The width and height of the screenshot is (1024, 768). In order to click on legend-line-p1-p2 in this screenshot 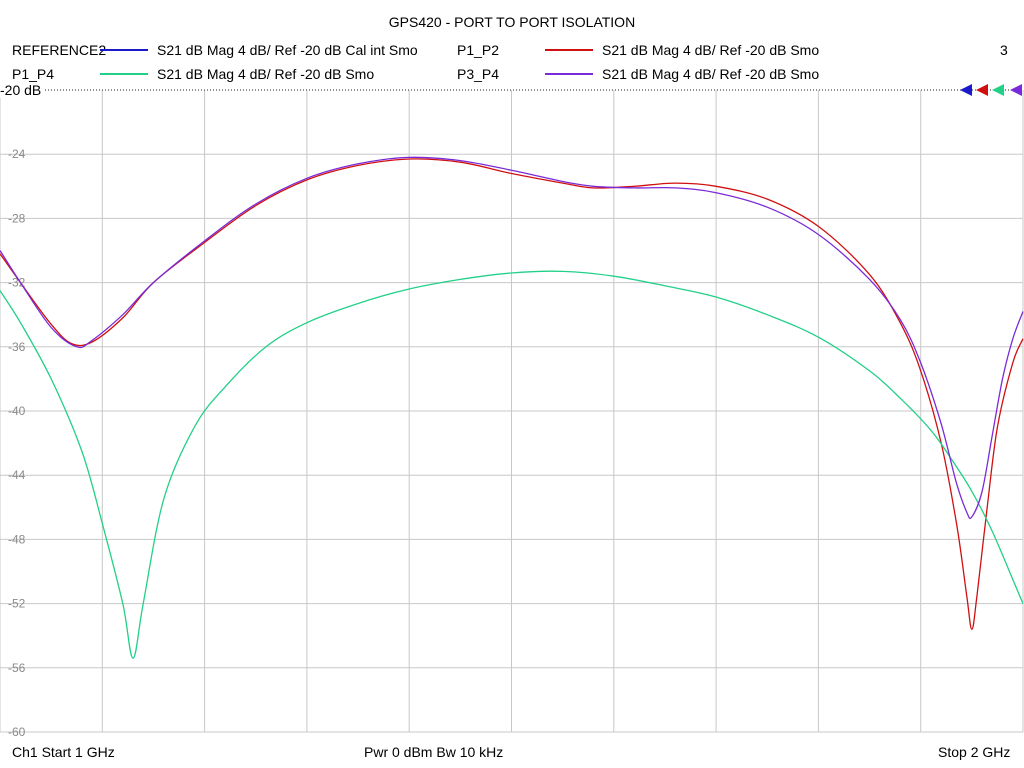, I will do `click(569, 50)`.